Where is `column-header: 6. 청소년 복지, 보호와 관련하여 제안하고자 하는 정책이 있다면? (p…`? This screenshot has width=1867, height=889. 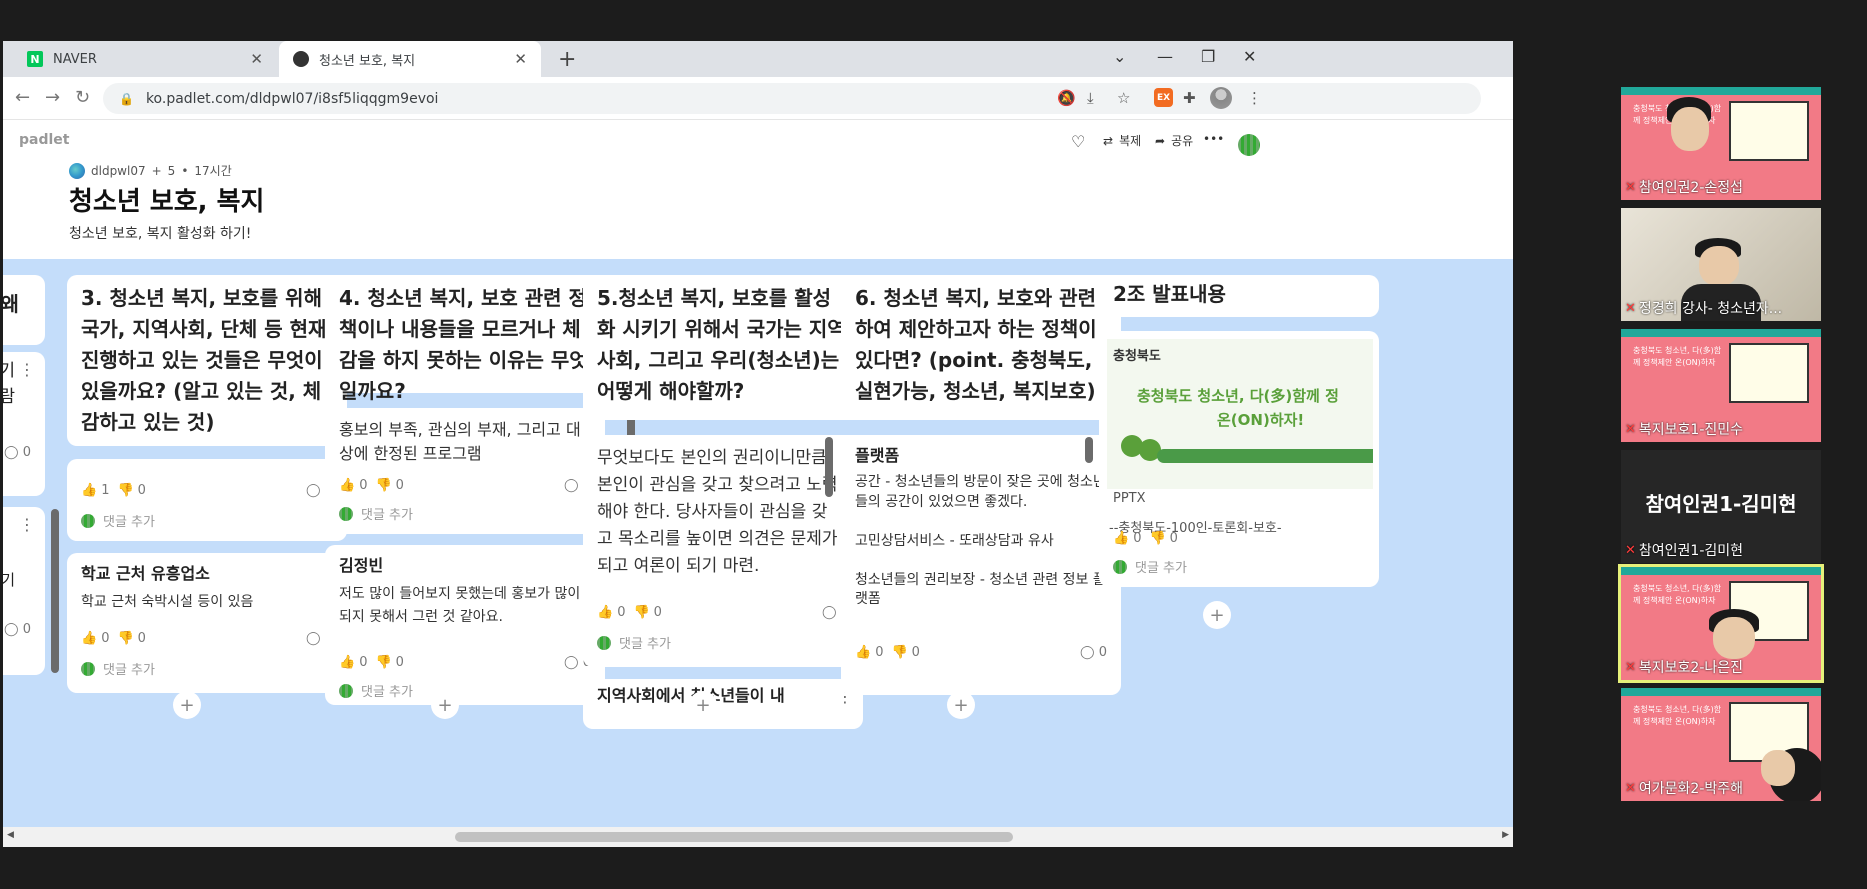 column-header: 6. 청소년 복지, 보호와 관련하여 제안하고자 하는 정책이 있다면? (p… is located at coordinates (981, 347).